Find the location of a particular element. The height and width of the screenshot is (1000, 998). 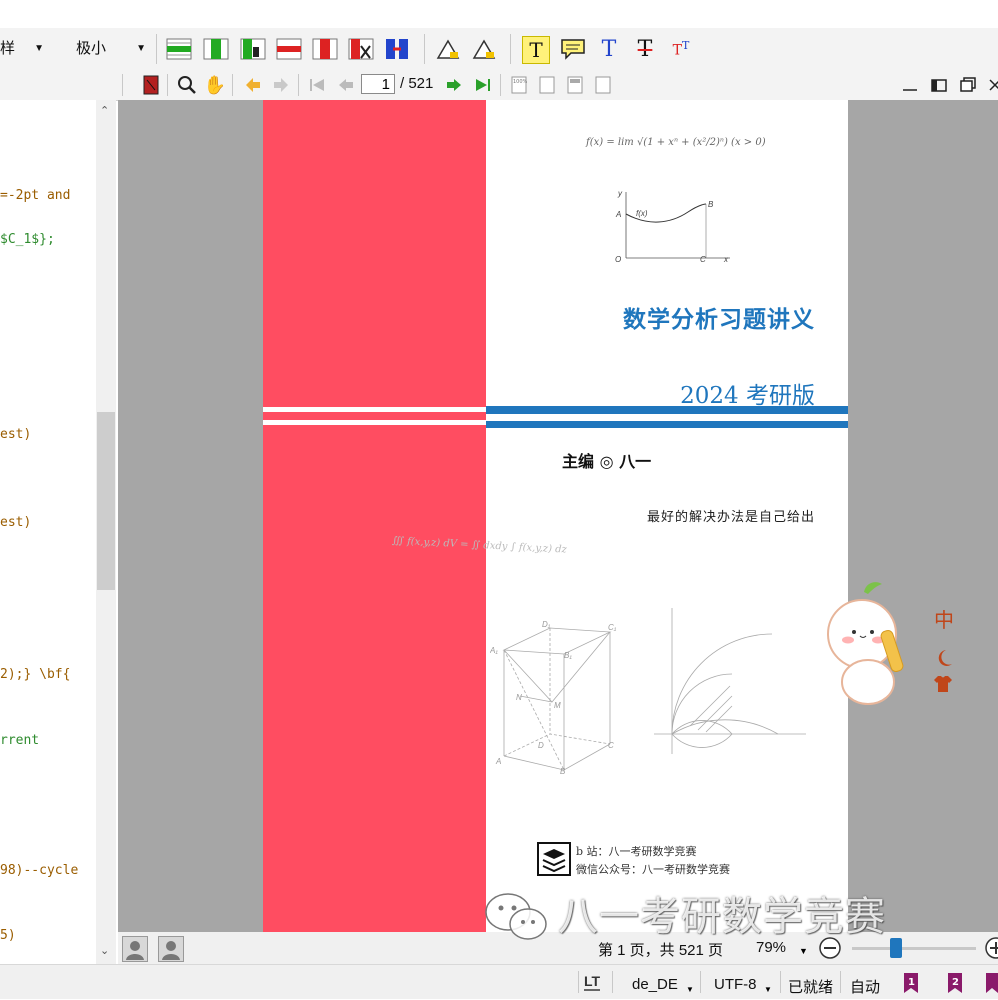

zoom-slider-thumb is located at coordinates (896, 948).